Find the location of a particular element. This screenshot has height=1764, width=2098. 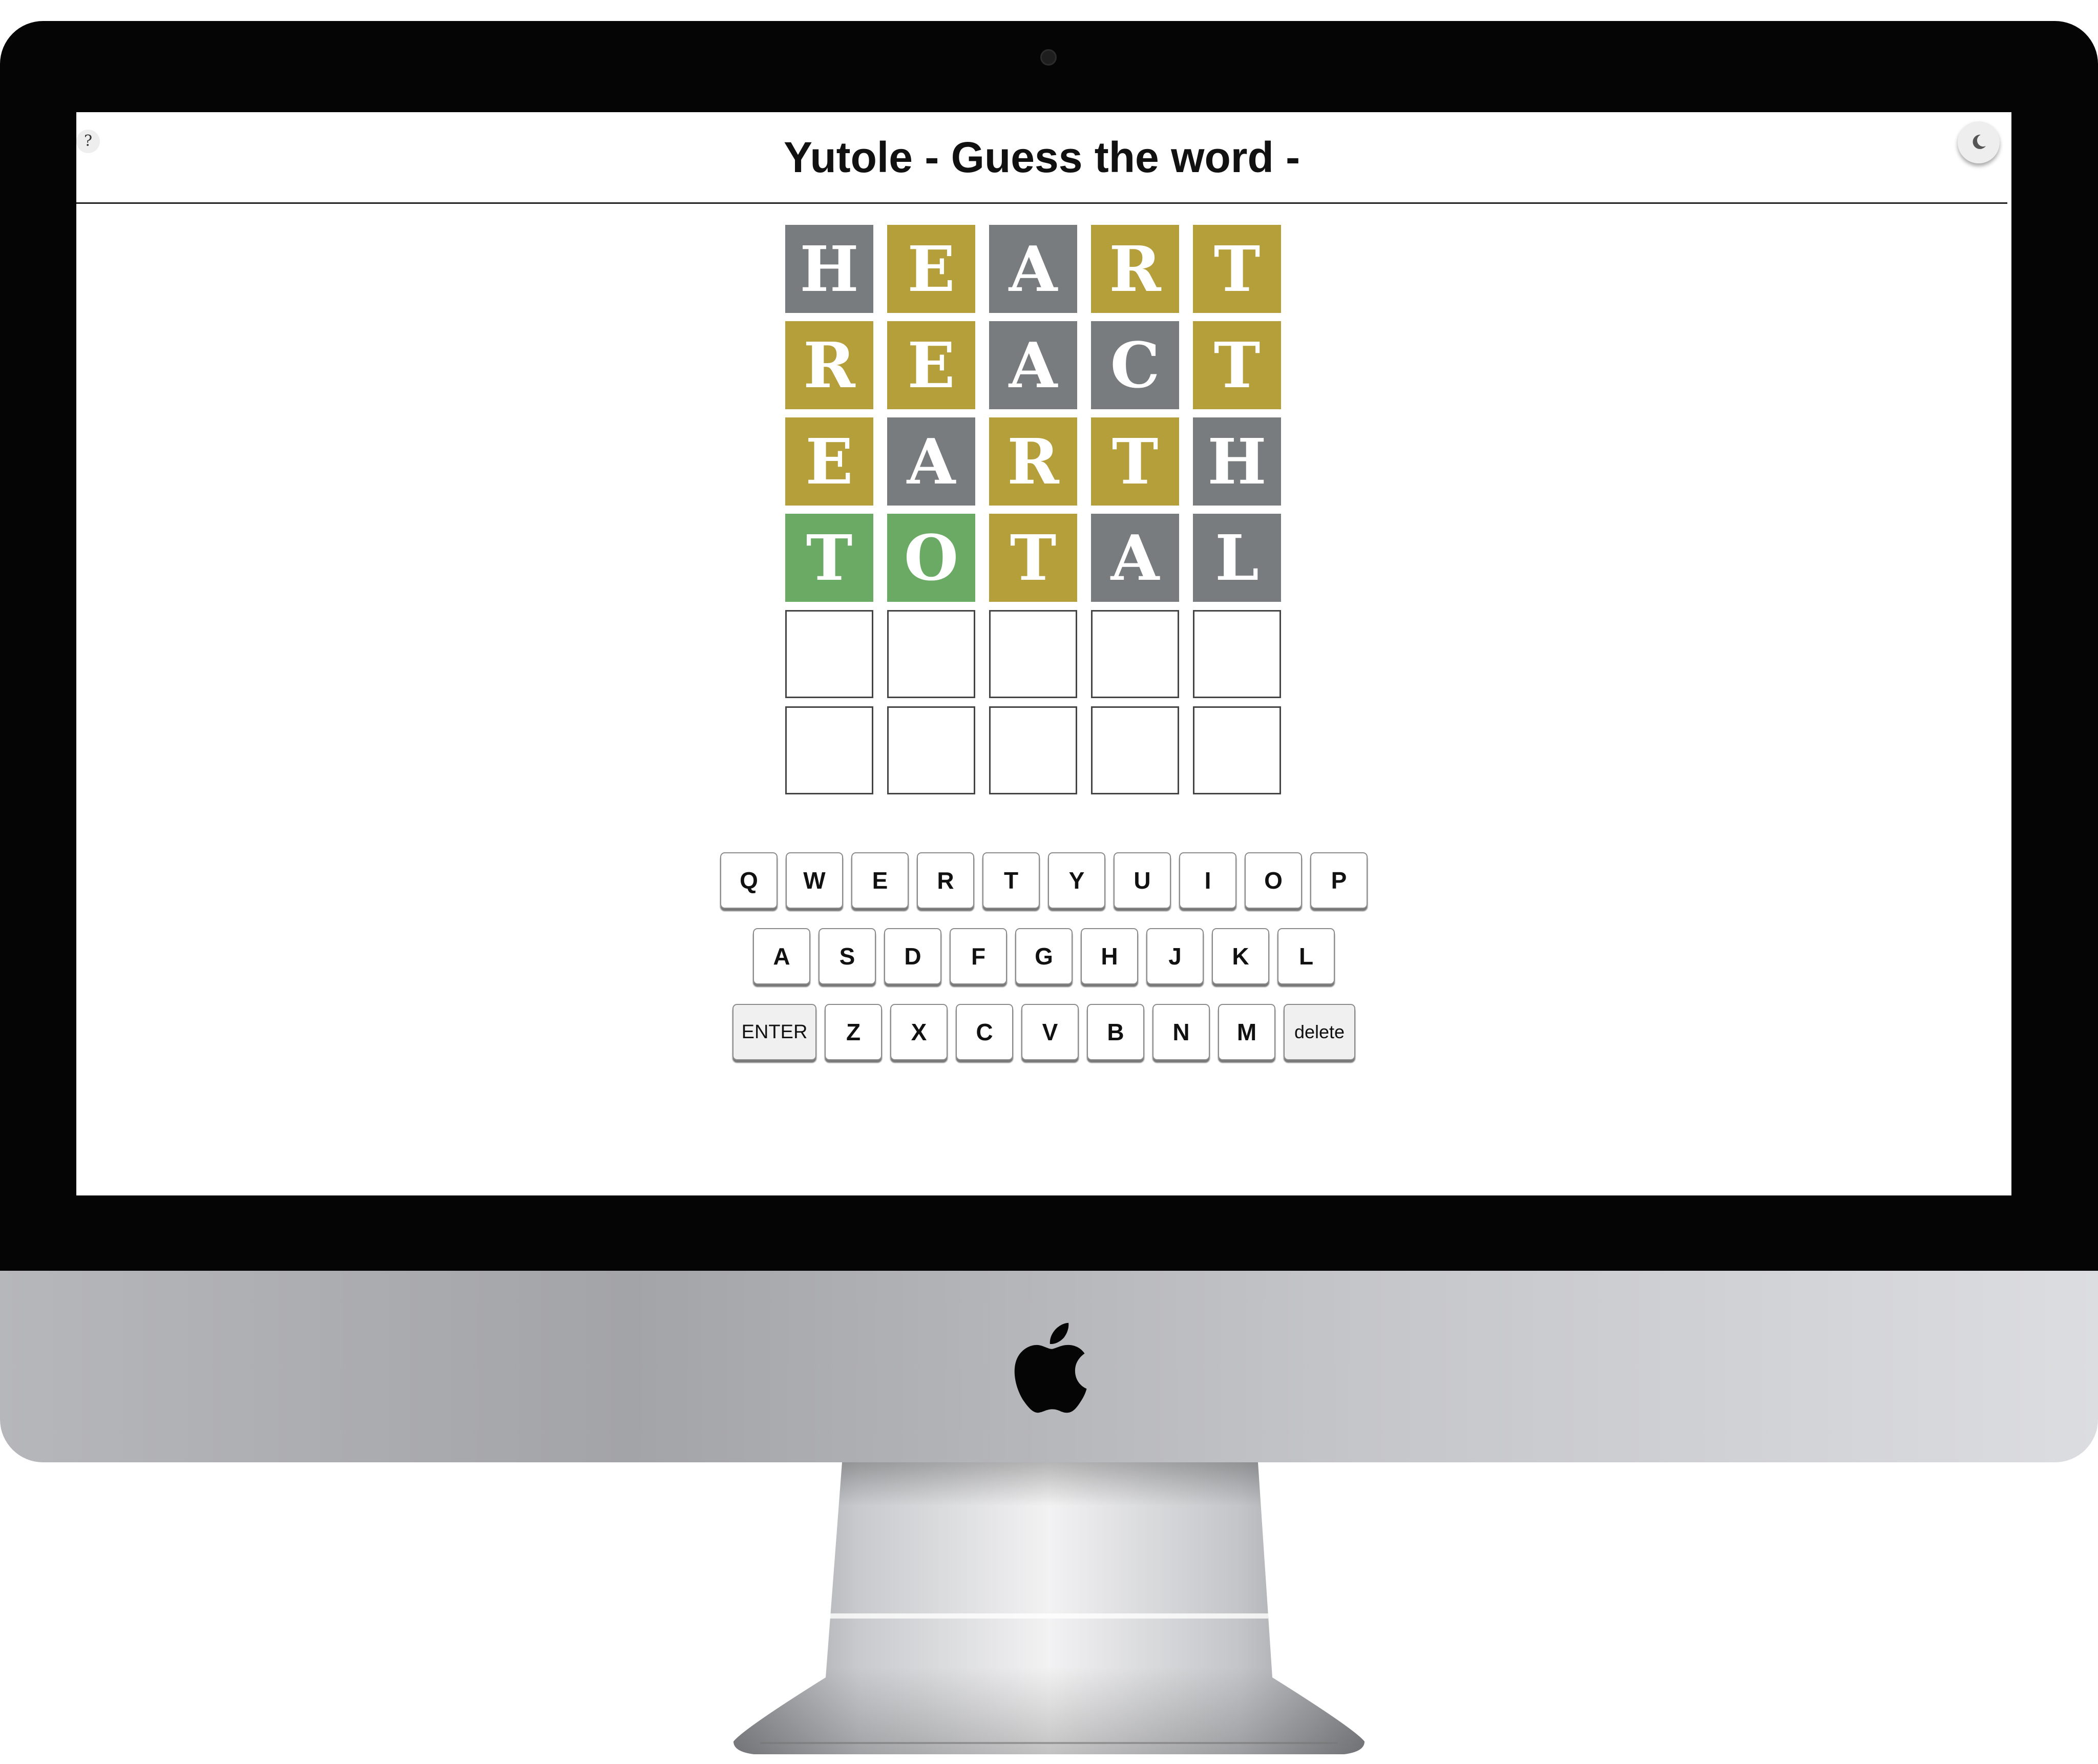

monitor-stand is located at coordinates (1049, 1608).